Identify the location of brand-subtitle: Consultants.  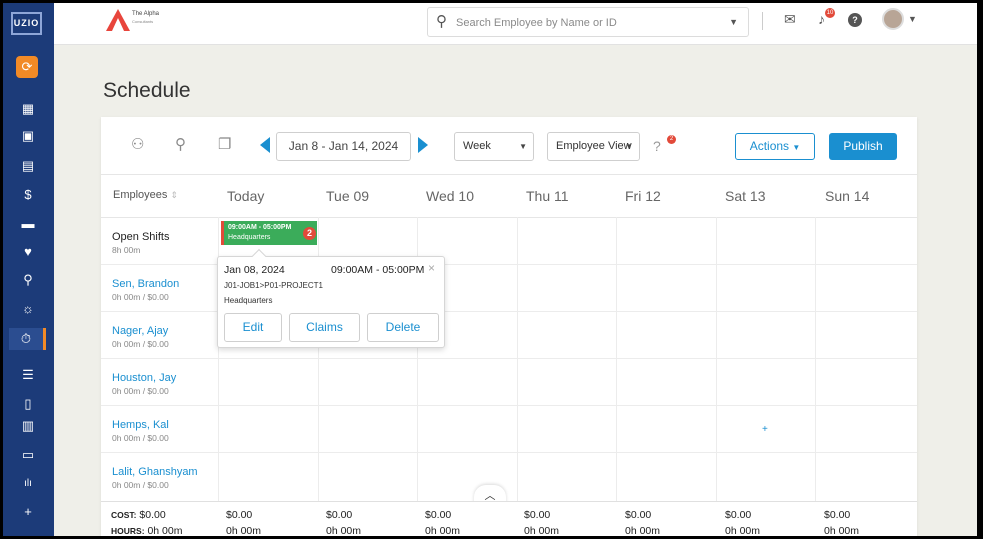
(143, 21).